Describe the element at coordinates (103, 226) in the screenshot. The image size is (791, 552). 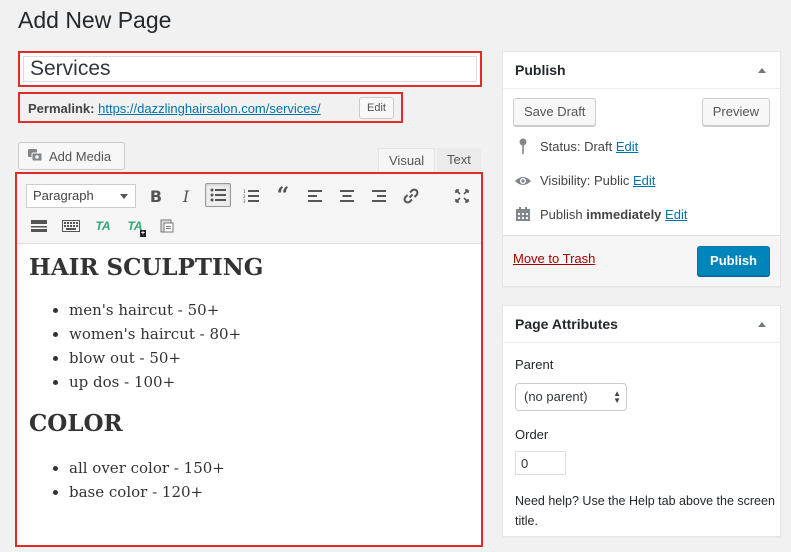
I see `ta-icon: TA` at that location.